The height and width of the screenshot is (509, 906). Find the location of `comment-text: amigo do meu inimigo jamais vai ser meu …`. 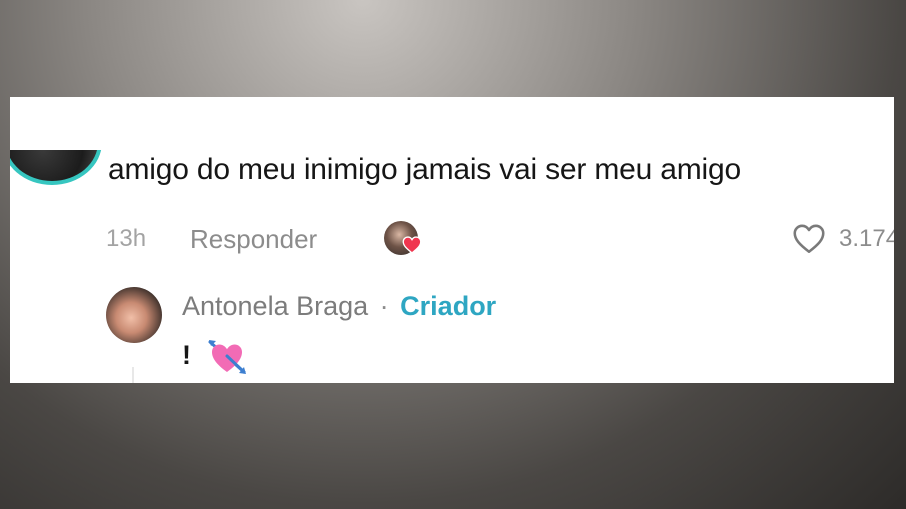

comment-text: amigo do meu inimigo jamais vai ser meu … is located at coordinates (424, 169).